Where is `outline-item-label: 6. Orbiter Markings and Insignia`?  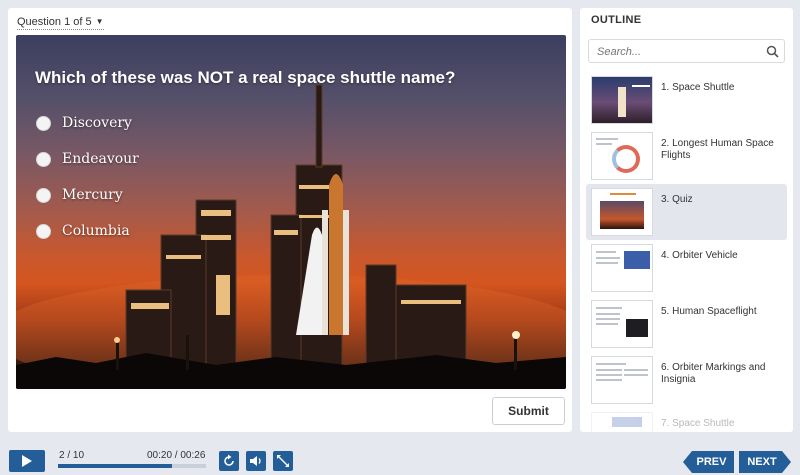 outline-item-label: 6. Orbiter Markings and Insignia is located at coordinates (713, 373).